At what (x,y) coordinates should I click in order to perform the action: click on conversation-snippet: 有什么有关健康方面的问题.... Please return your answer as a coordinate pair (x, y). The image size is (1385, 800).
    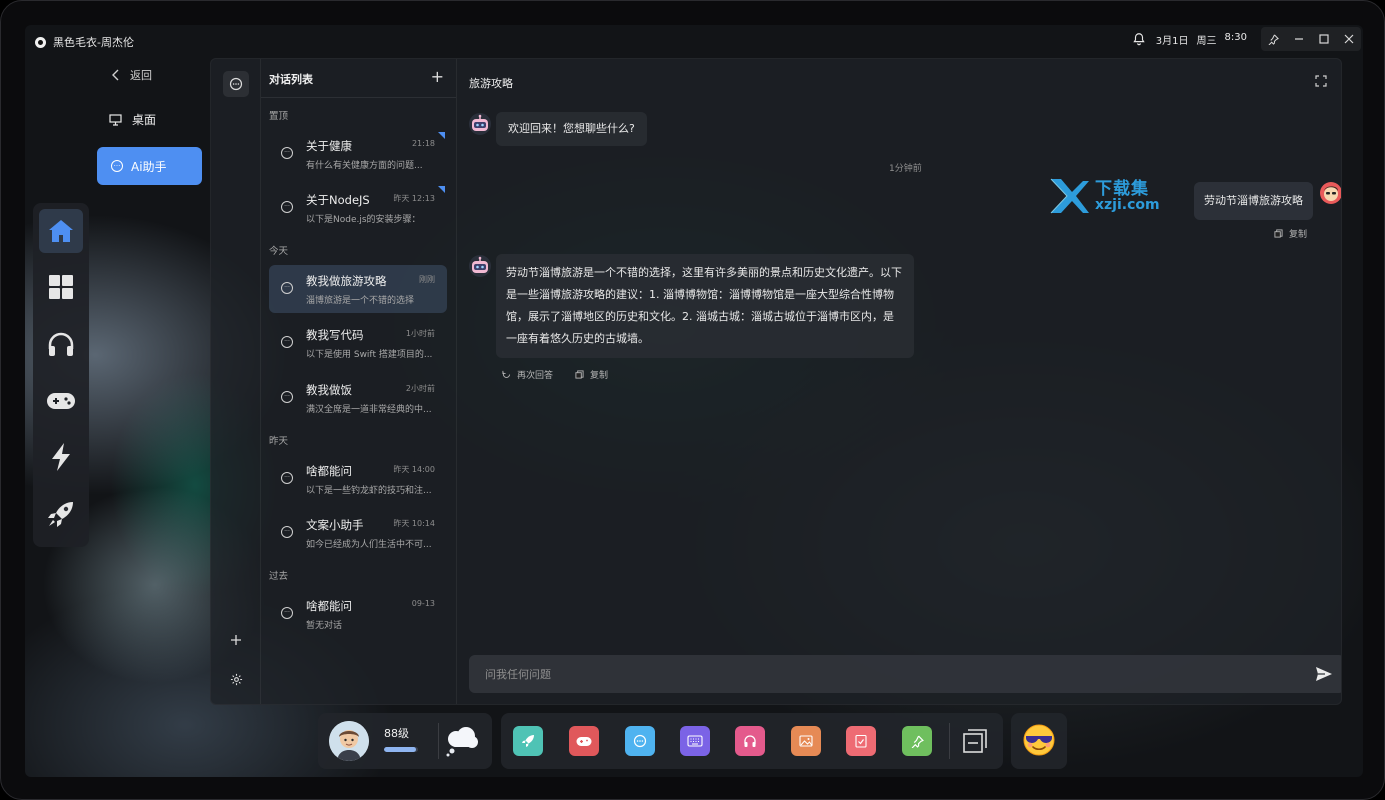
    Looking at the image, I should click on (364, 166).